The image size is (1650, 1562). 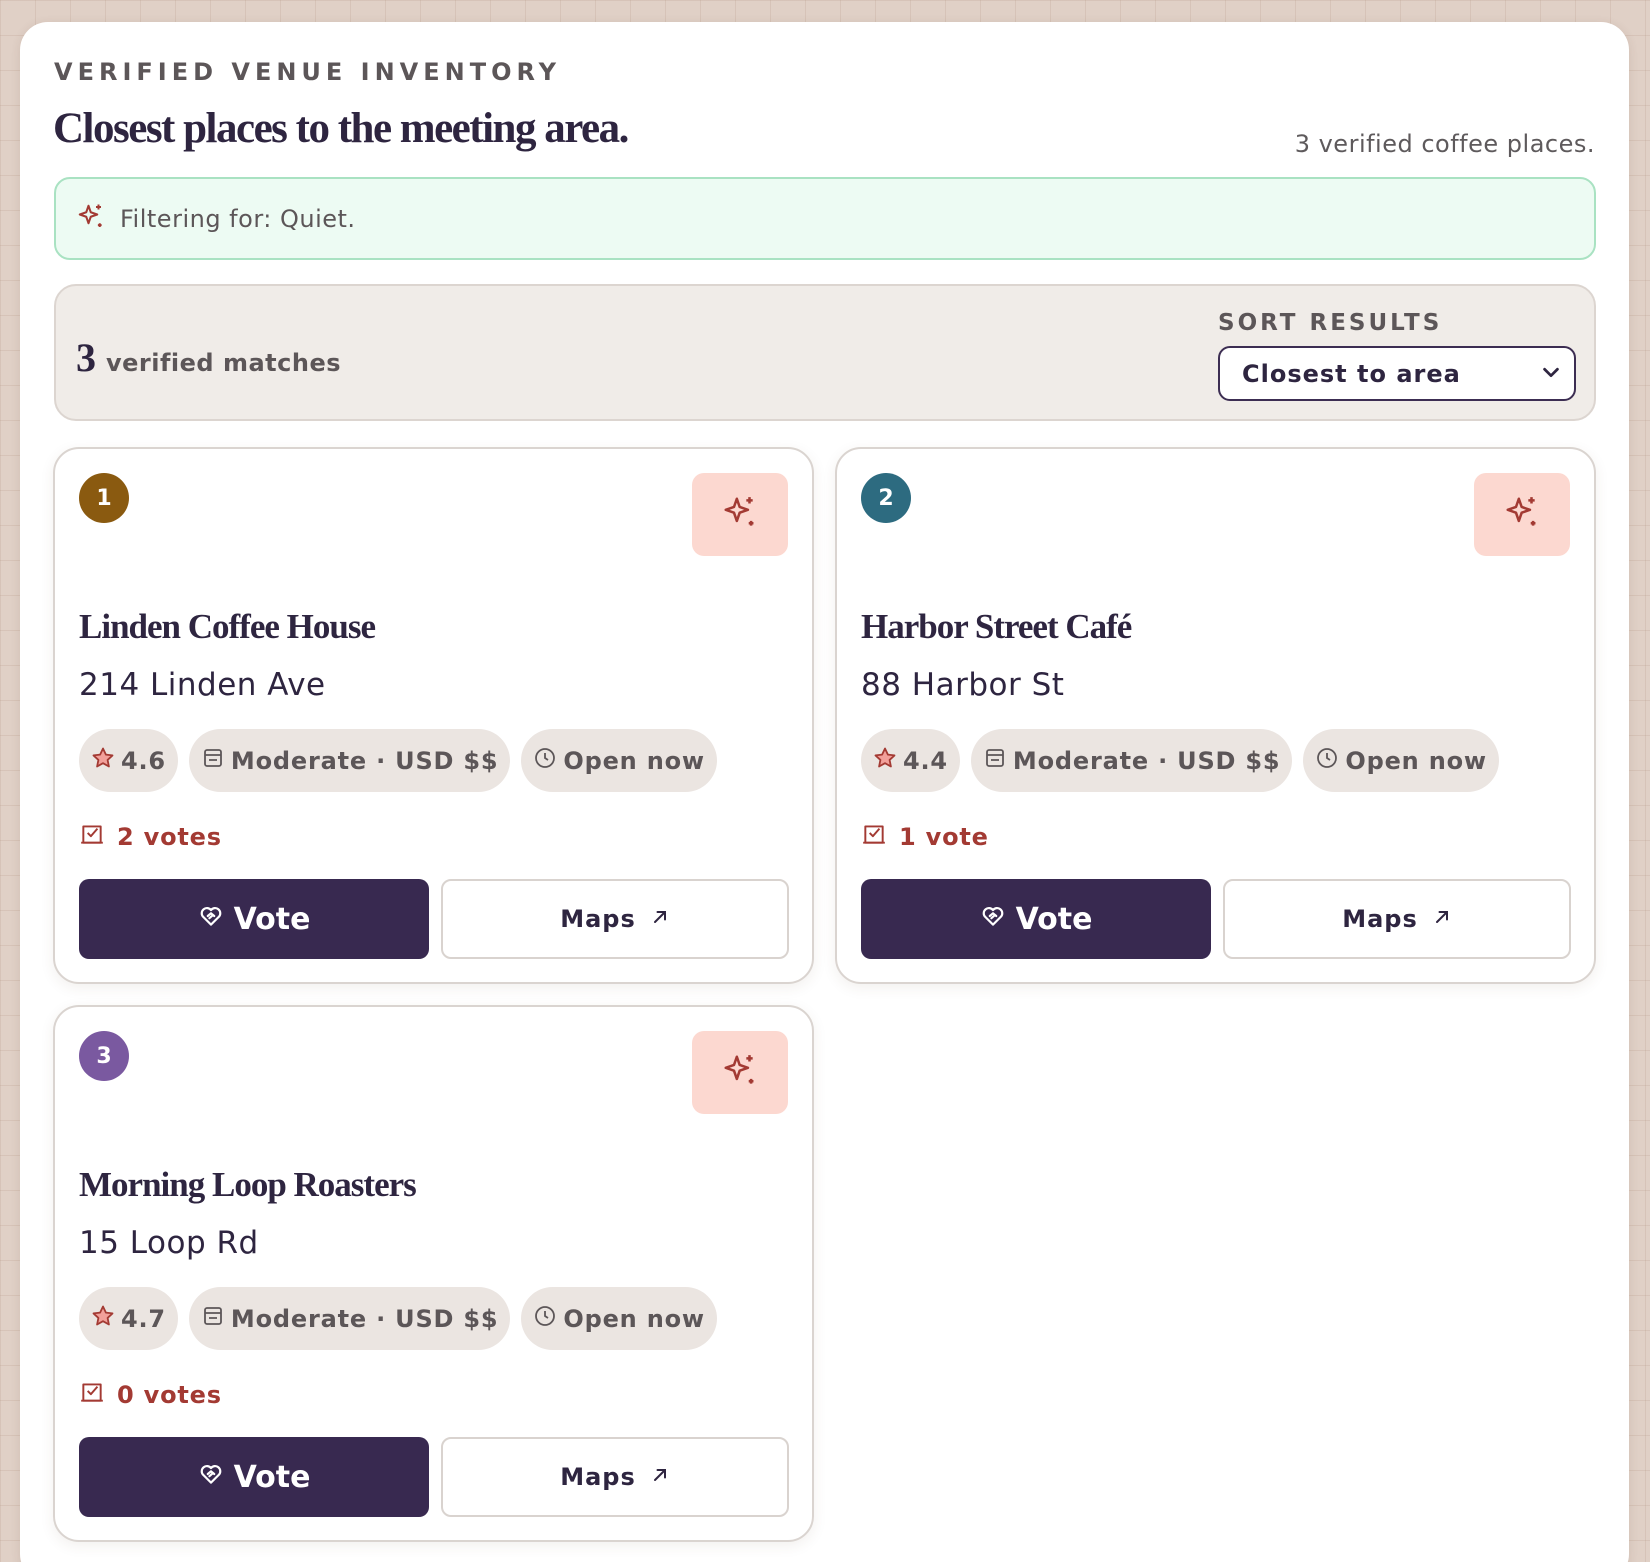 What do you see at coordinates (825, 218) in the screenshot?
I see `filter-banner: Filtering for: Quiet.` at bounding box center [825, 218].